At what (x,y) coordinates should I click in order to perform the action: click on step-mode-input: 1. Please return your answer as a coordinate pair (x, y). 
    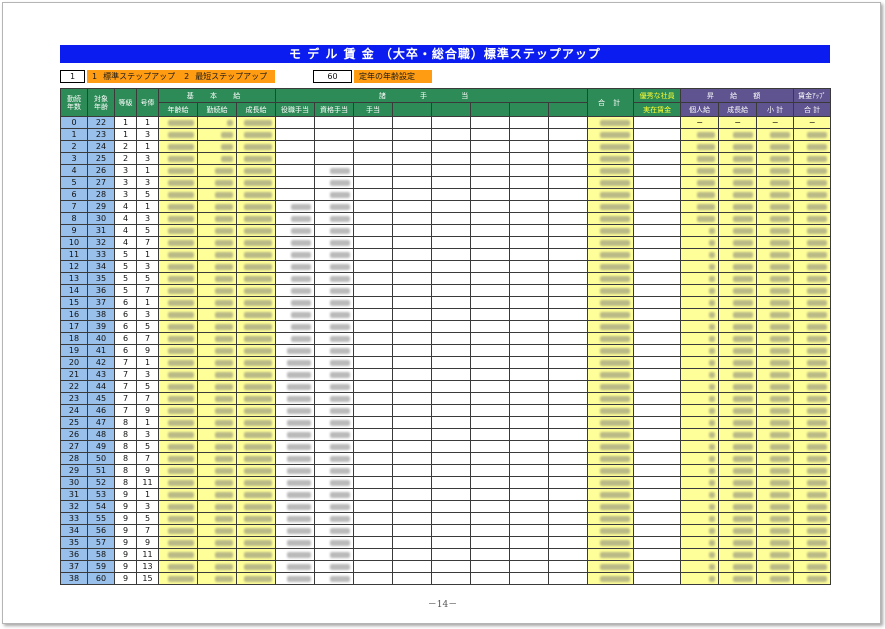
    Looking at the image, I should click on (72, 76).